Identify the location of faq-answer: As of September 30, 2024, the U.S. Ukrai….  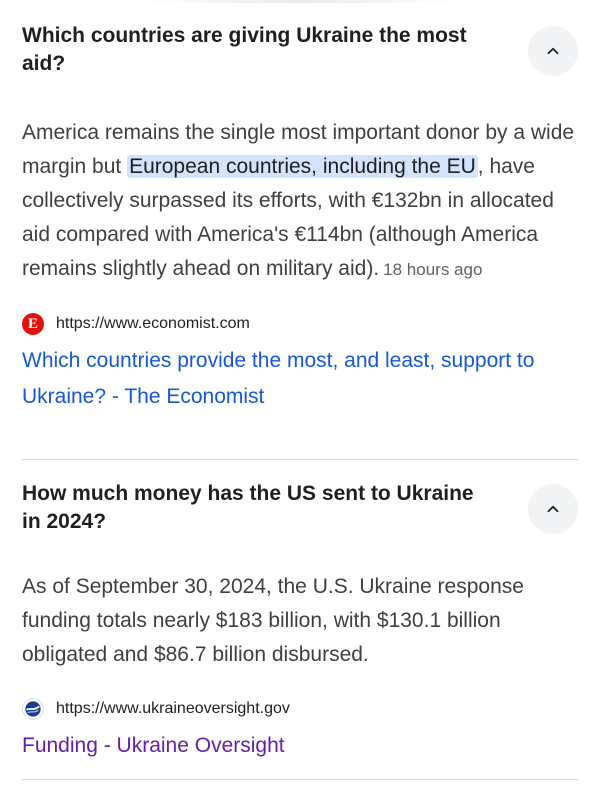
(273, 620).